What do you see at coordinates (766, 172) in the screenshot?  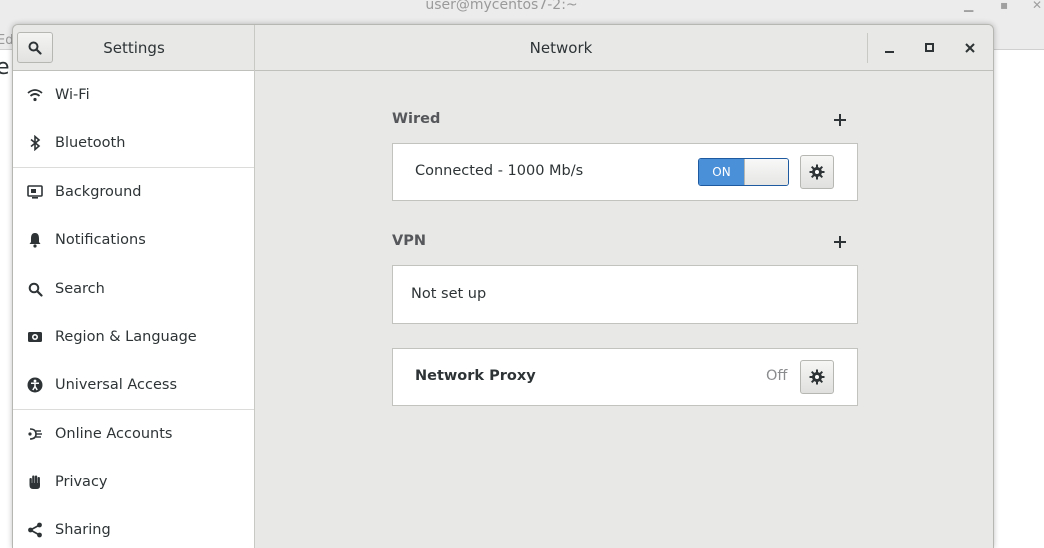 I see `toggle-knob` at bounding box center [766, 172].